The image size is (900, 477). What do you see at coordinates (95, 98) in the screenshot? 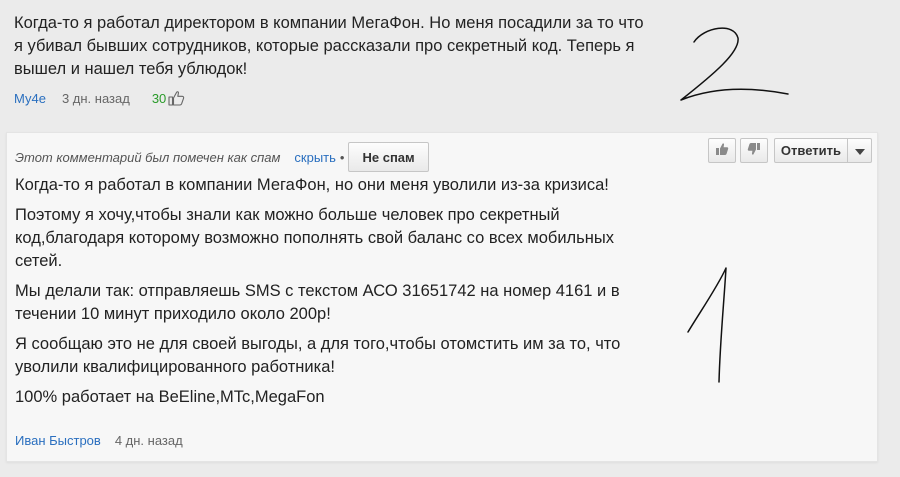
I see `top-comment-time: 3 дн. назад` at bounding box center [95, 98].